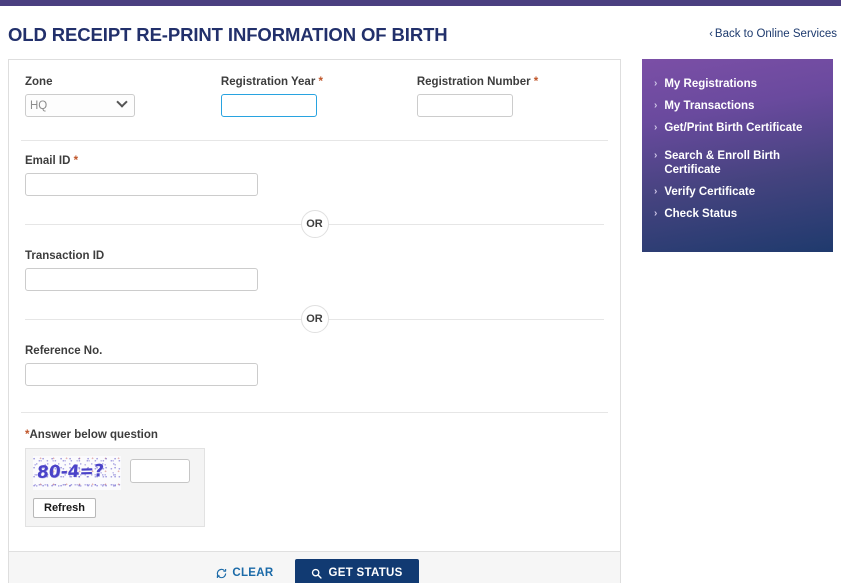 The image size is (841, 583). Describe the element at coordinates (365, 573) in the screenshot. I see `get-status-button-label: GET STATUS` at that location.